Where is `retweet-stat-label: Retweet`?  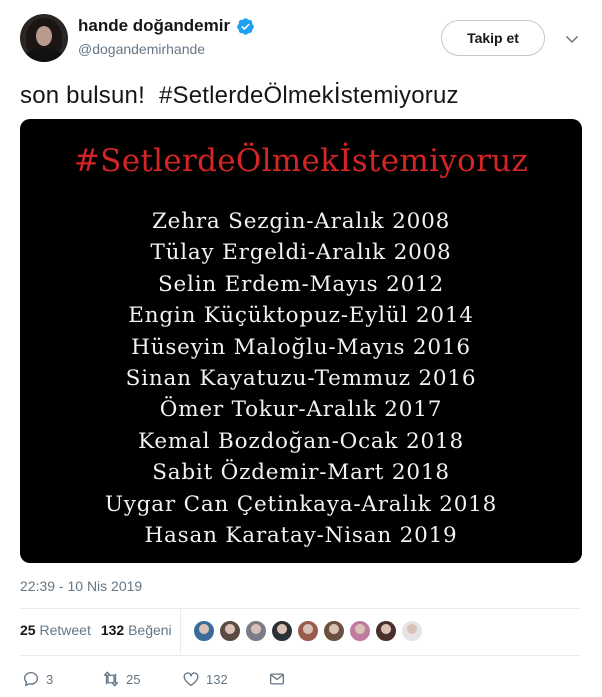
retweet-stat-label: Retweet is located at coordinates (65, 630).